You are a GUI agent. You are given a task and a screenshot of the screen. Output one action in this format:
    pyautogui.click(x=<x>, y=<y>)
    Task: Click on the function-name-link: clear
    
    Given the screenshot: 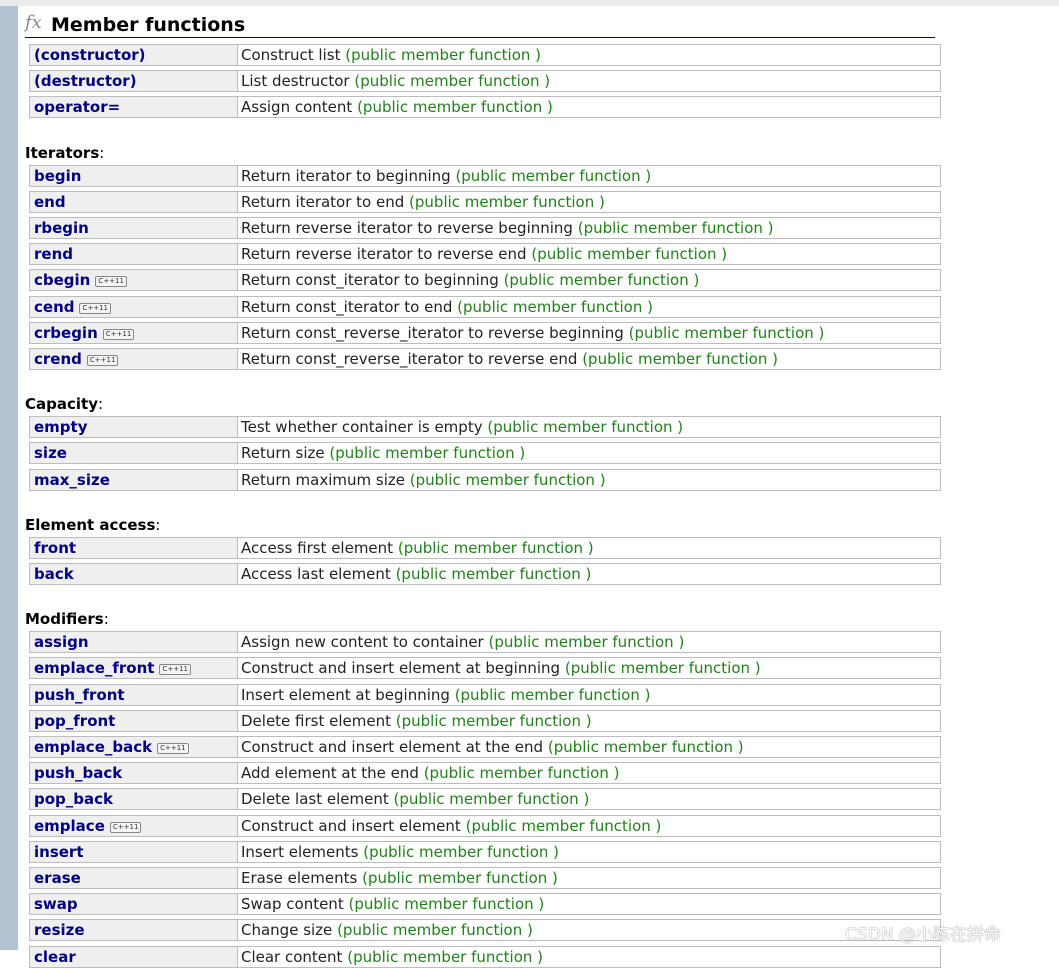 What is the action you would take?
    pyautogui.click(x=55, y=957)
    